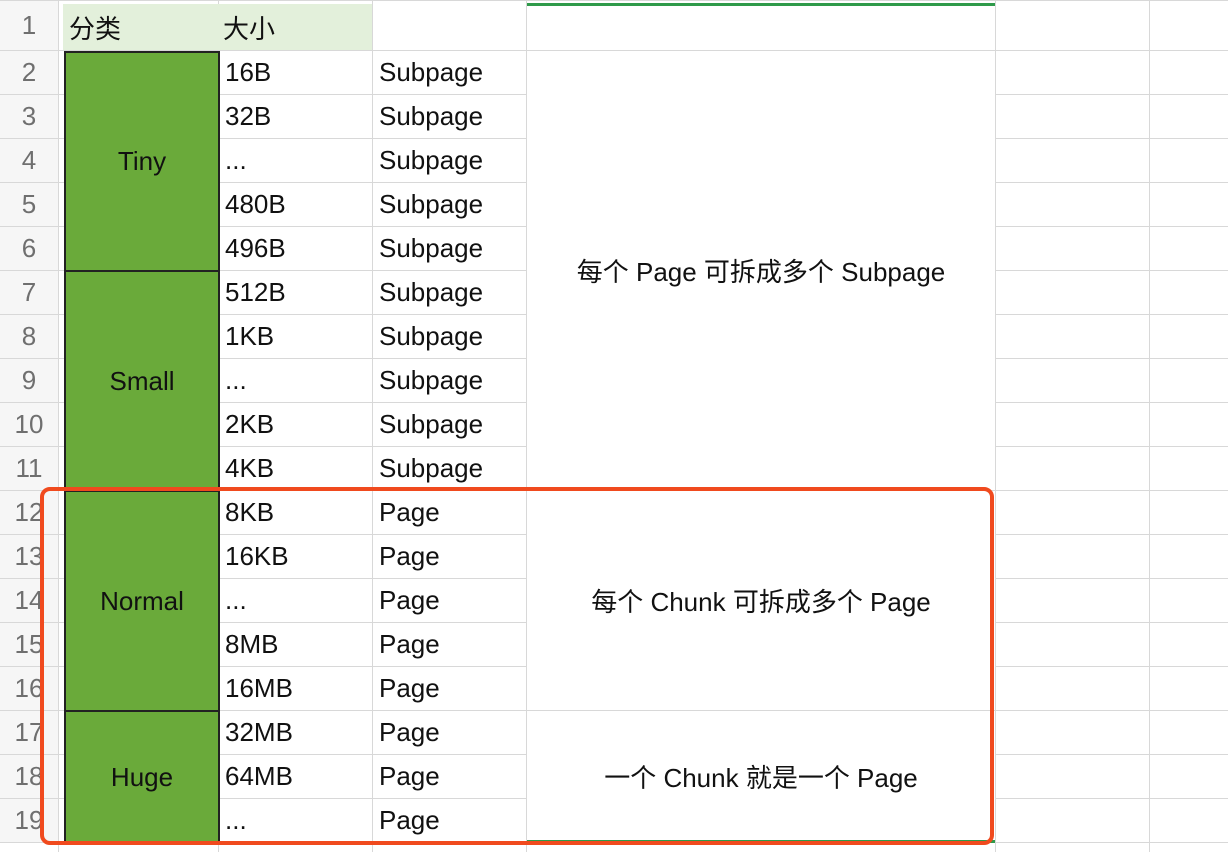 The image size is (1228, 852). Describe the element at coordinates (295, 468) in the screenshot. I see `size-cell: 4KB` at that location.